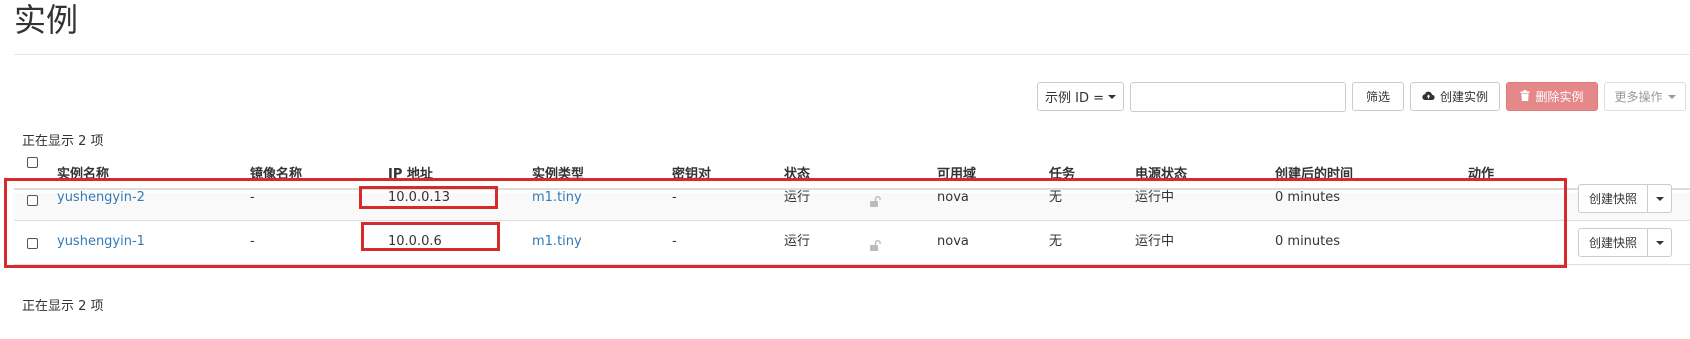  Describe the element at coordinates (1428, 97) in the screenshot. I see `cloud-upload-icon` at that location.